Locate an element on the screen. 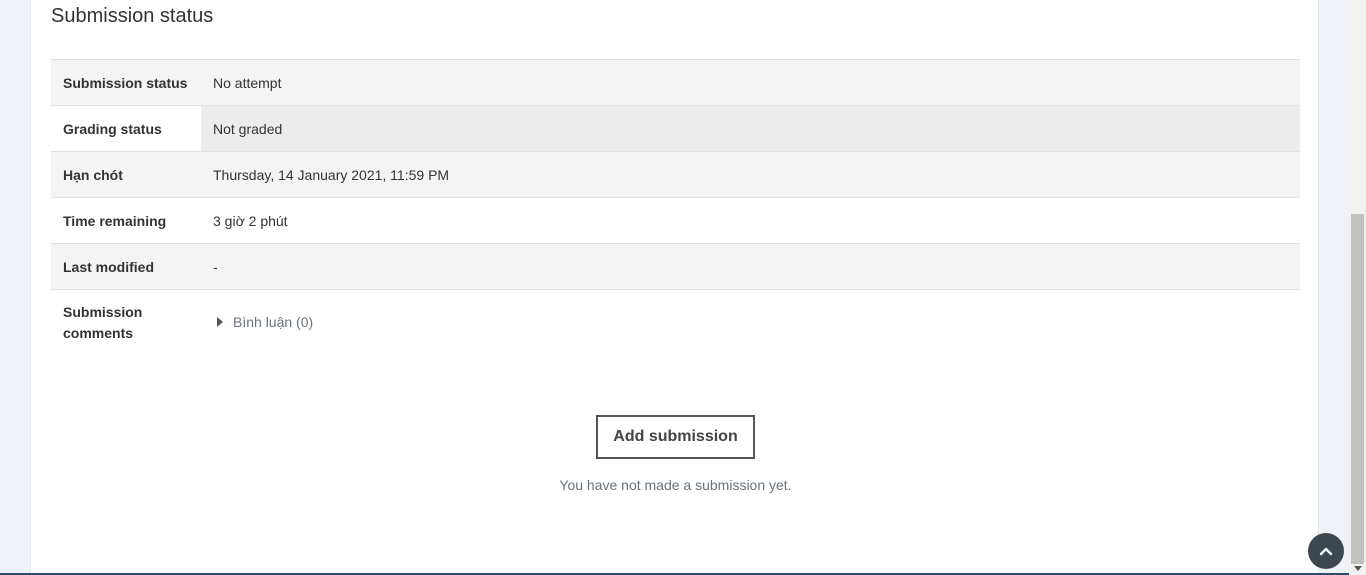 The image size is (1366, 575). scrollbar-thumb is located at coordinates (1357, 389).